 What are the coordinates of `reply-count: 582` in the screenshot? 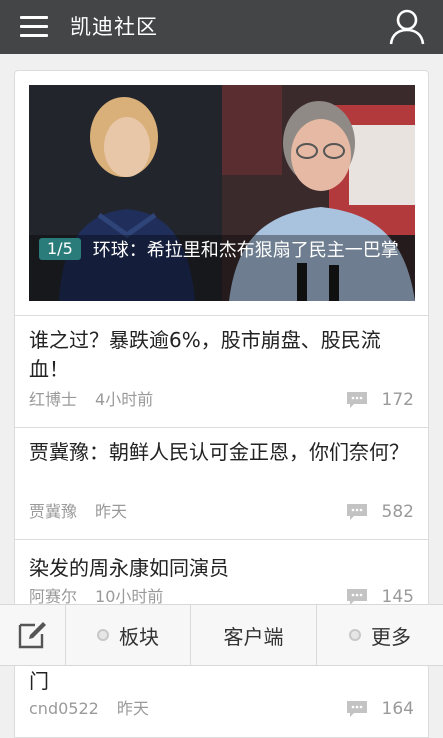 It's located at (380, 512).